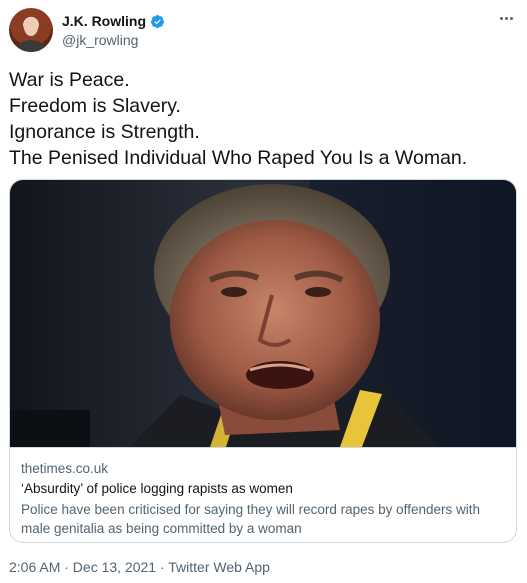 The width and height of the screenshot is (527, 583). What do you see at coordinates (65, 468) in the screenshot?
I see `link-card-domain: thetimes.co.uk` at bounding box center [65, 468].